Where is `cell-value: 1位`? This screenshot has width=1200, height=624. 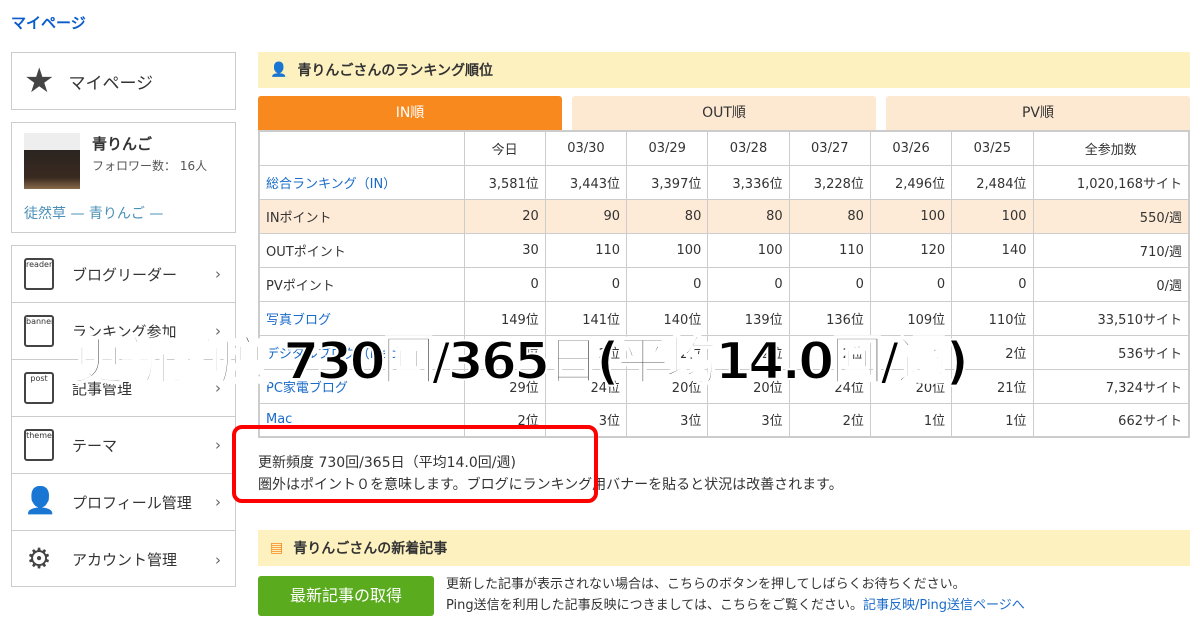
cell-value: 1位 is located at coordinates (934, 422).